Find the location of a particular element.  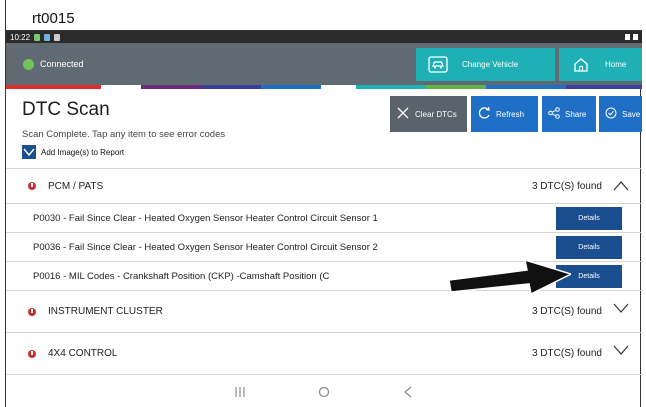

close-icon is located at coordinates (403, 114).